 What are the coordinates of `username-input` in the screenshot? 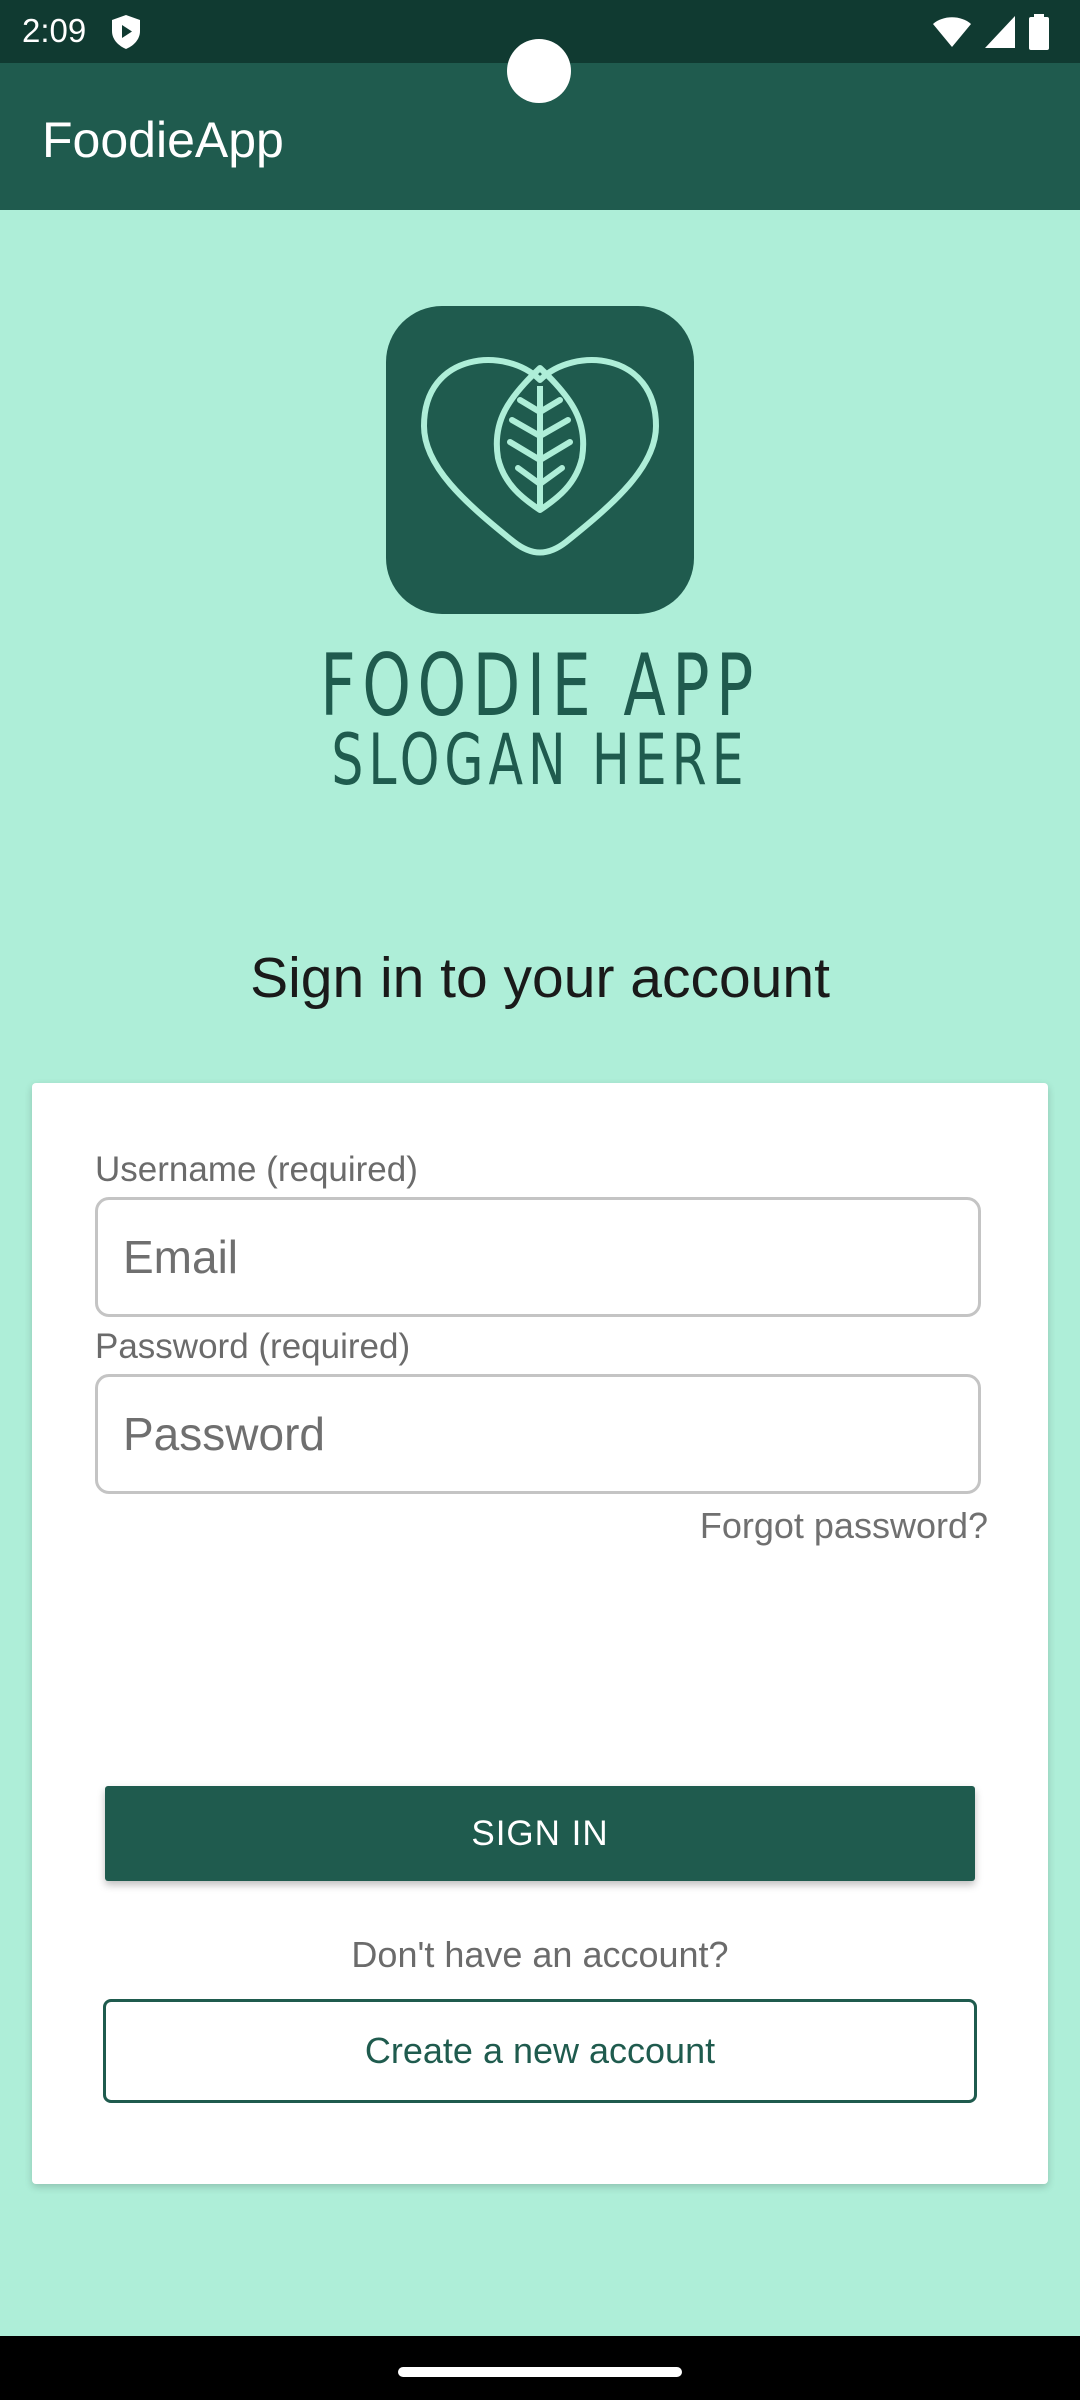 It's located at (538, 1257).